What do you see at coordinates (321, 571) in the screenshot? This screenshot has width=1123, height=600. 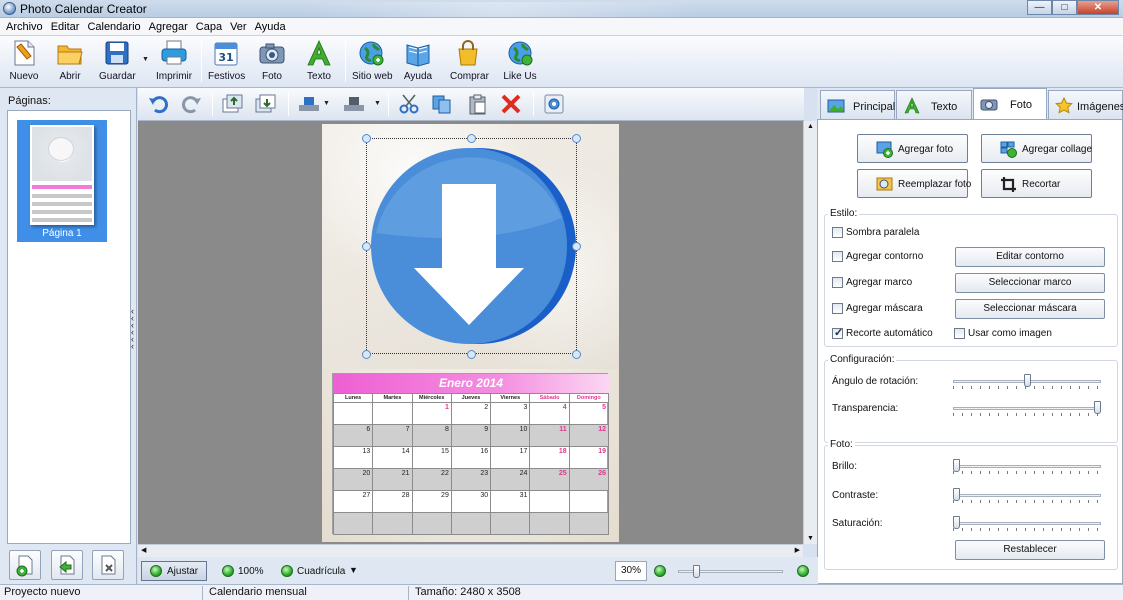 I see `cuadricula-label: Cuadrícula` at bounding box center [321, 571].